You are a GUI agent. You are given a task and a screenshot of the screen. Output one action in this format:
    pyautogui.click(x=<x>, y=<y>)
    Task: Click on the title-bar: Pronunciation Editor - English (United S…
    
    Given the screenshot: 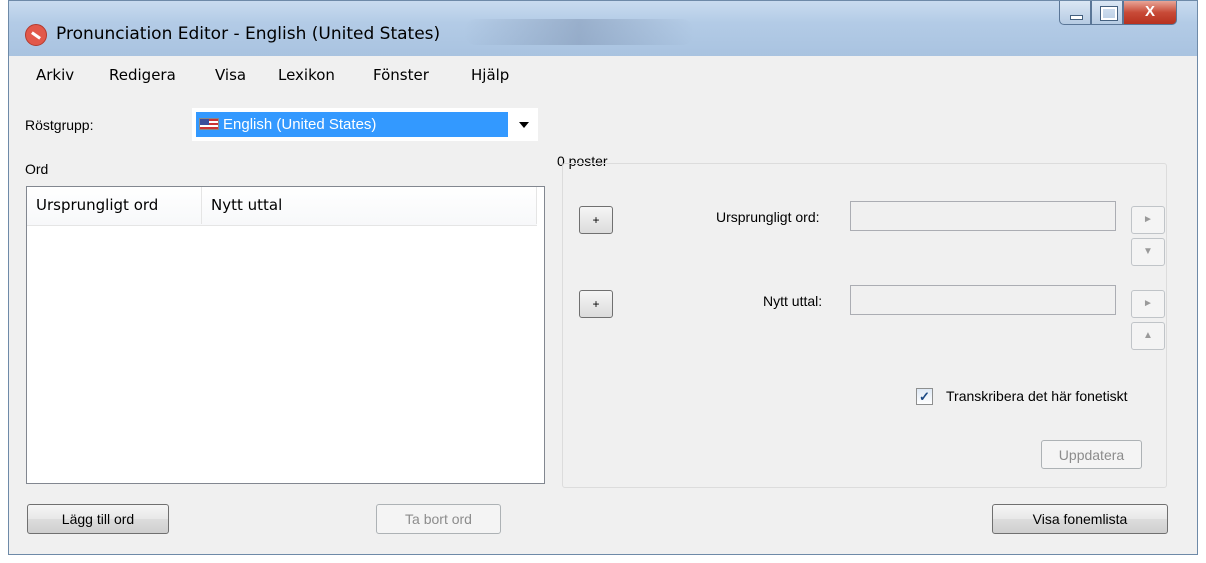 What is the action you would take?
    pyautogui.click(x=603, y=28)
    